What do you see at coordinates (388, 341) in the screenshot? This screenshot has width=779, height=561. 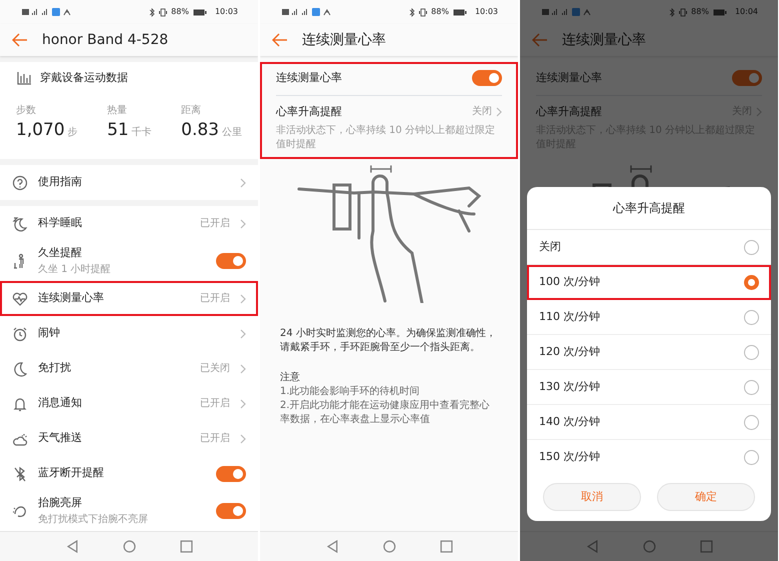 I see `intro-paragraph: 24 小时实时监测您的心率。为确保监测准确性，请戴紧手环，手环距腕骨至少一个指头距离。` at bounding box center [388, 341].